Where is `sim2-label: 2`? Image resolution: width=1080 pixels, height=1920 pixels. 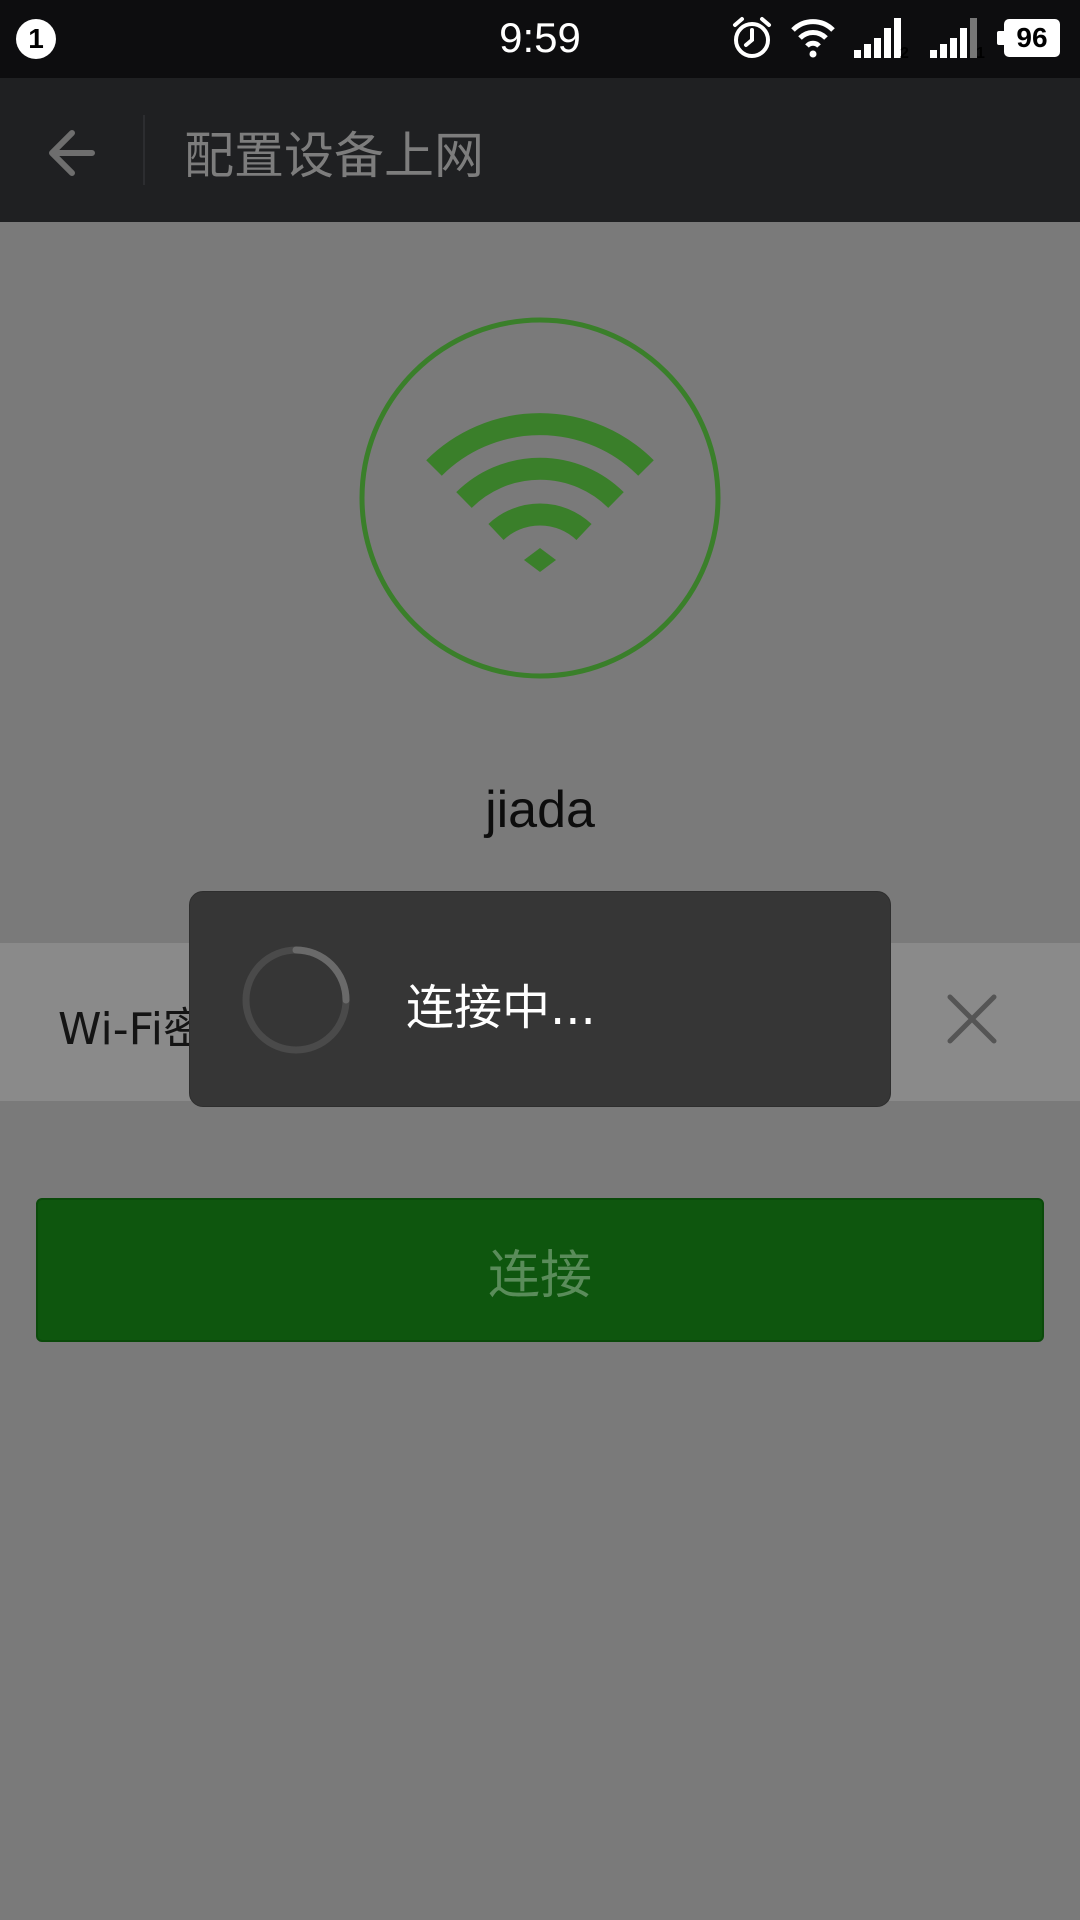 sim2-label: 2 is located at coordinates (904, 52).